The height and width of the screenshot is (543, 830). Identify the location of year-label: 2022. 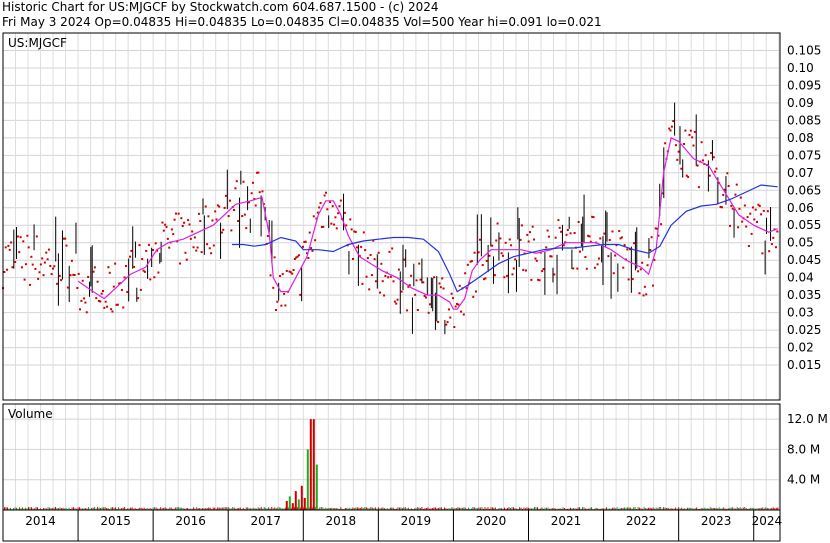
(641, 521).